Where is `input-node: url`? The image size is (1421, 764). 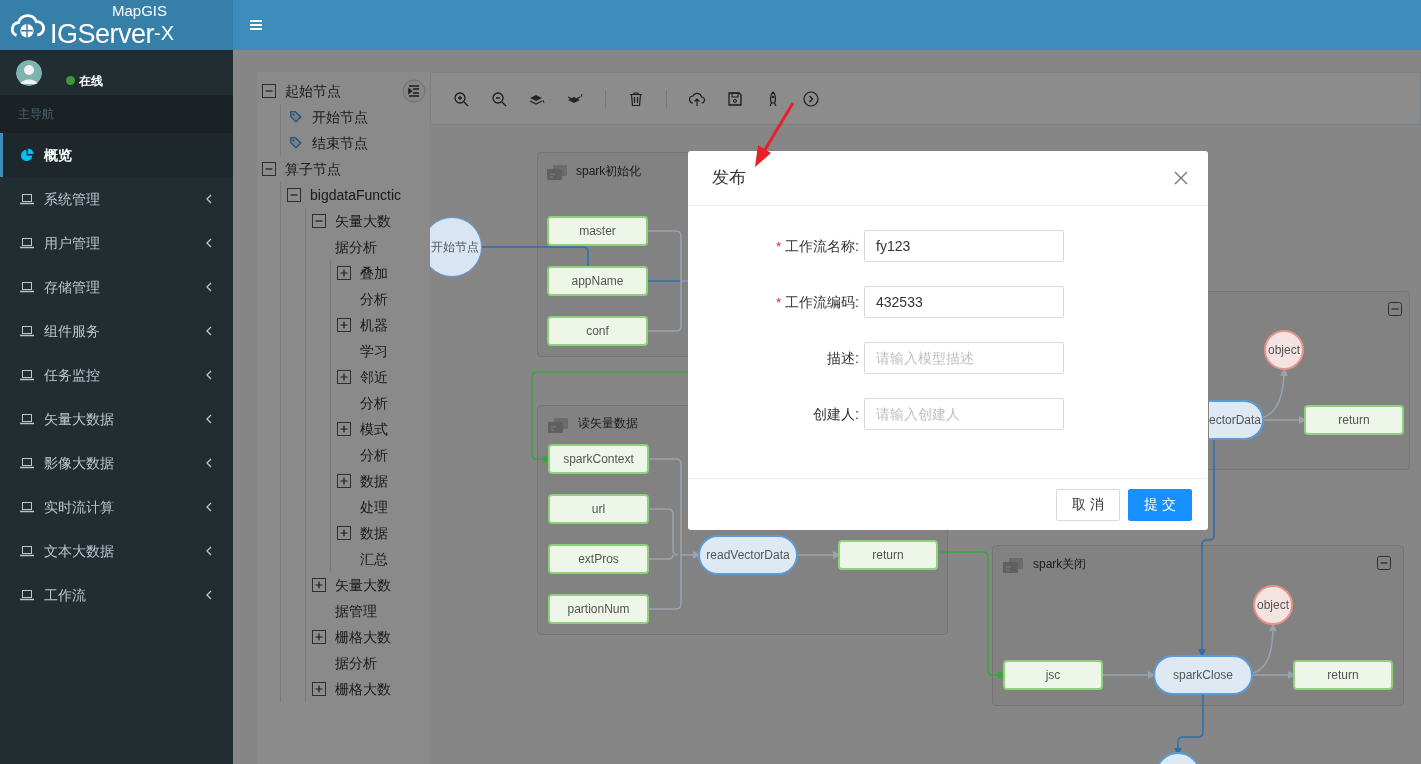
input-node: url is located at coordinates (598, 509).